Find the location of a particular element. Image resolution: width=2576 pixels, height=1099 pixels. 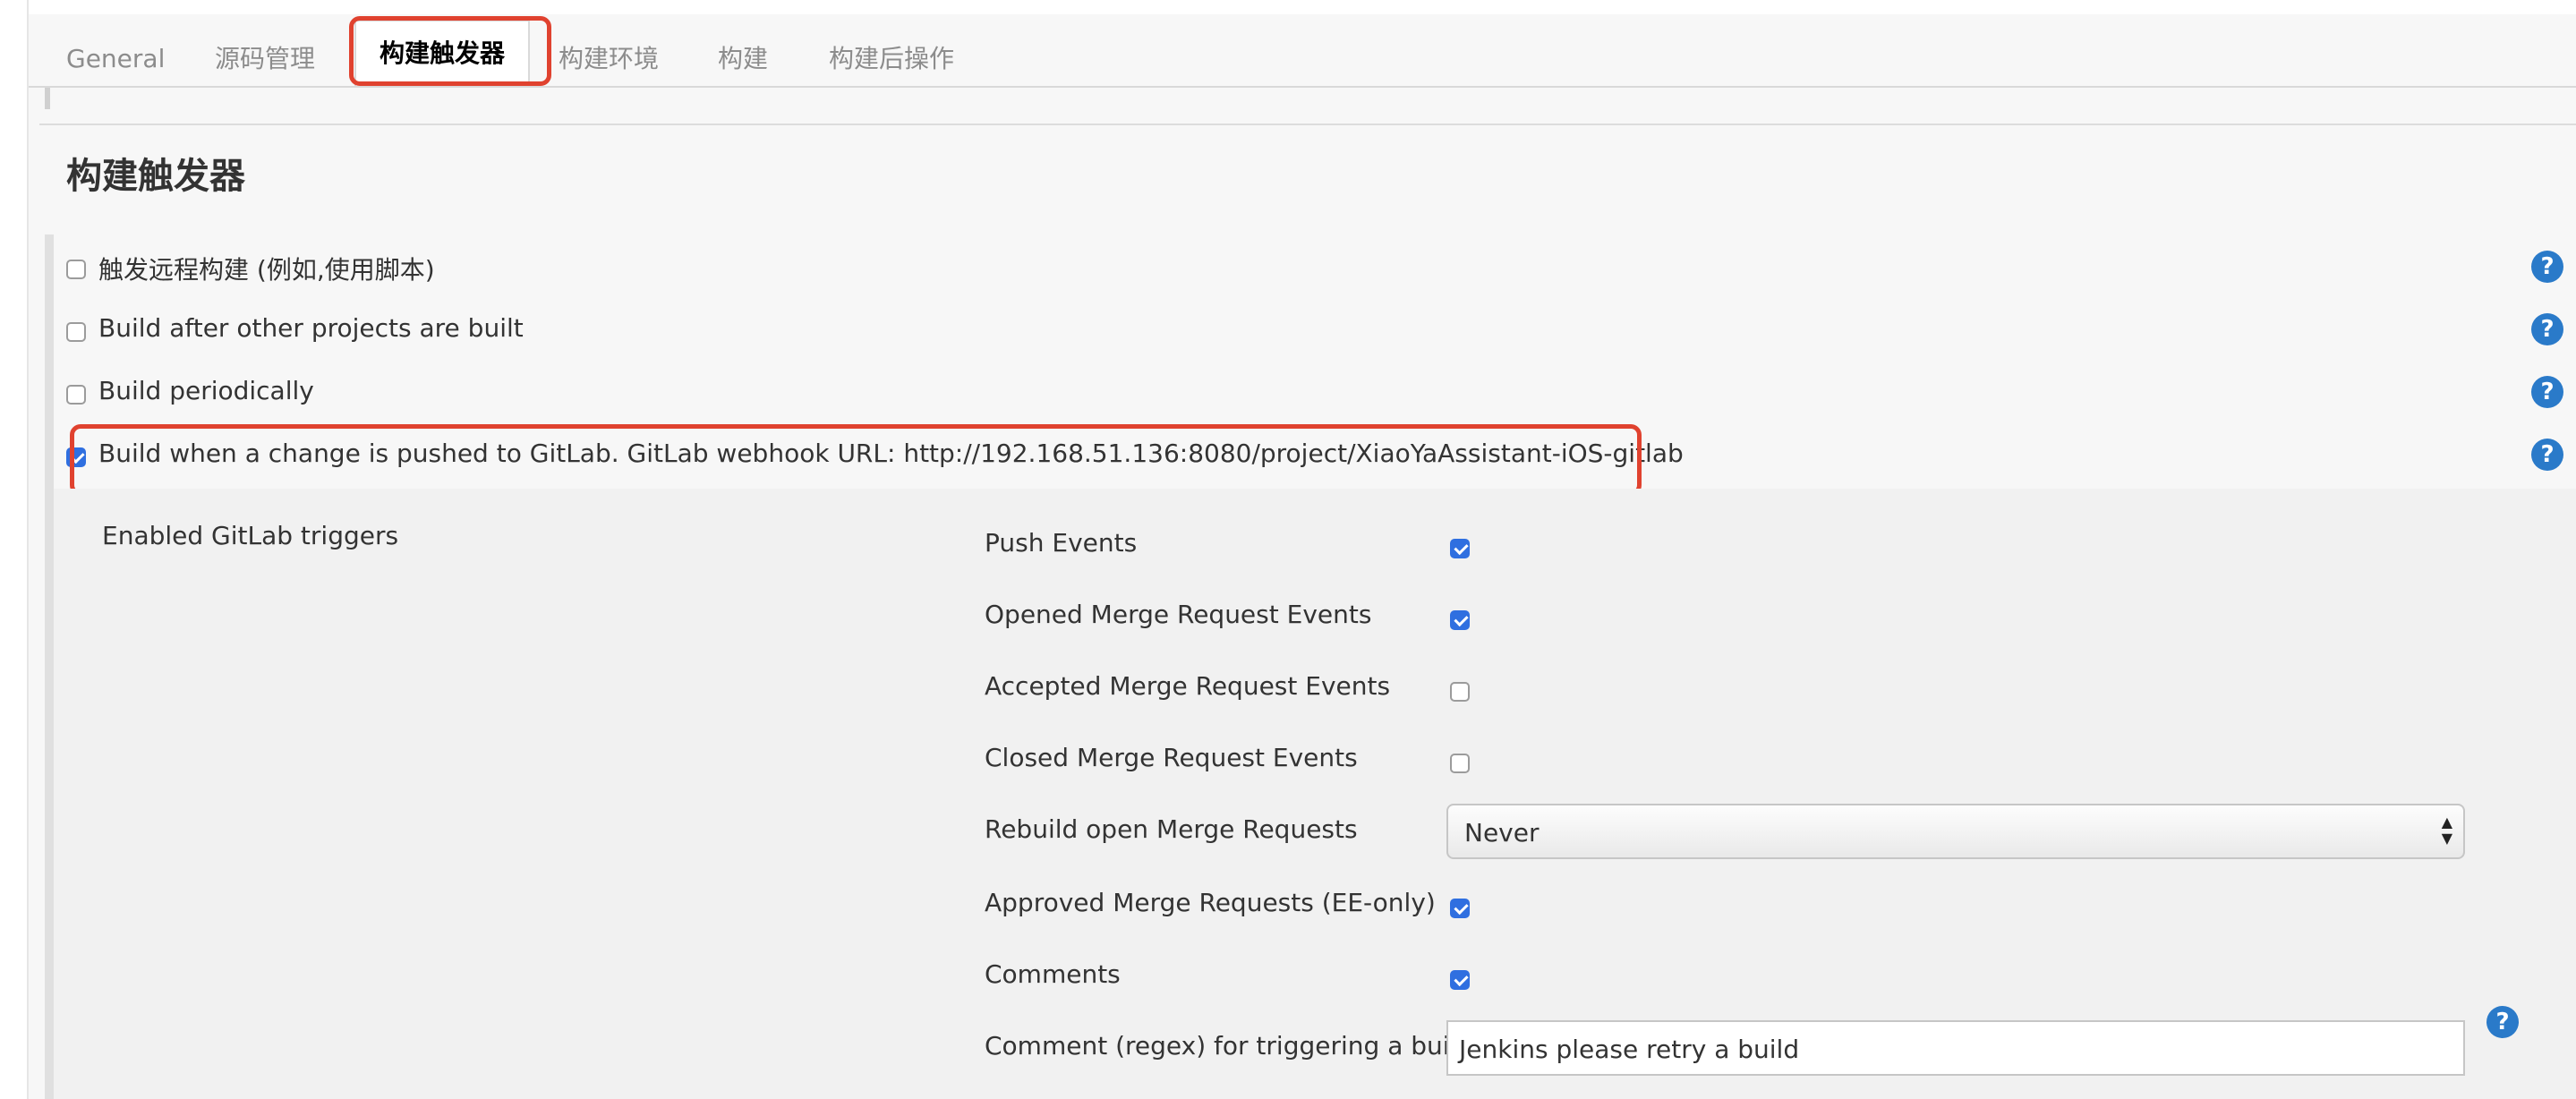

select-arrows-icon: ▲ ▼ is located at coordinates (2446, 830).